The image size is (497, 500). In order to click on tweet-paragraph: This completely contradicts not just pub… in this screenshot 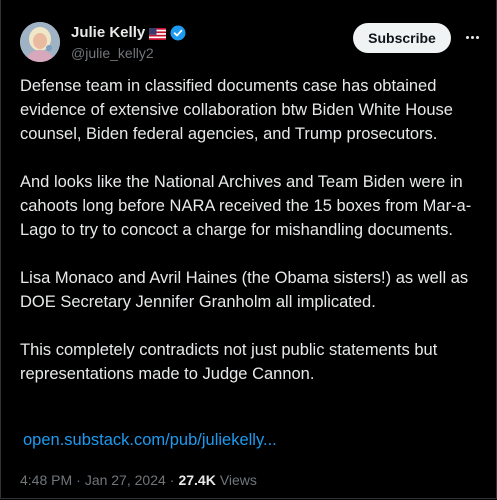, I will do `click(229, 362)`.